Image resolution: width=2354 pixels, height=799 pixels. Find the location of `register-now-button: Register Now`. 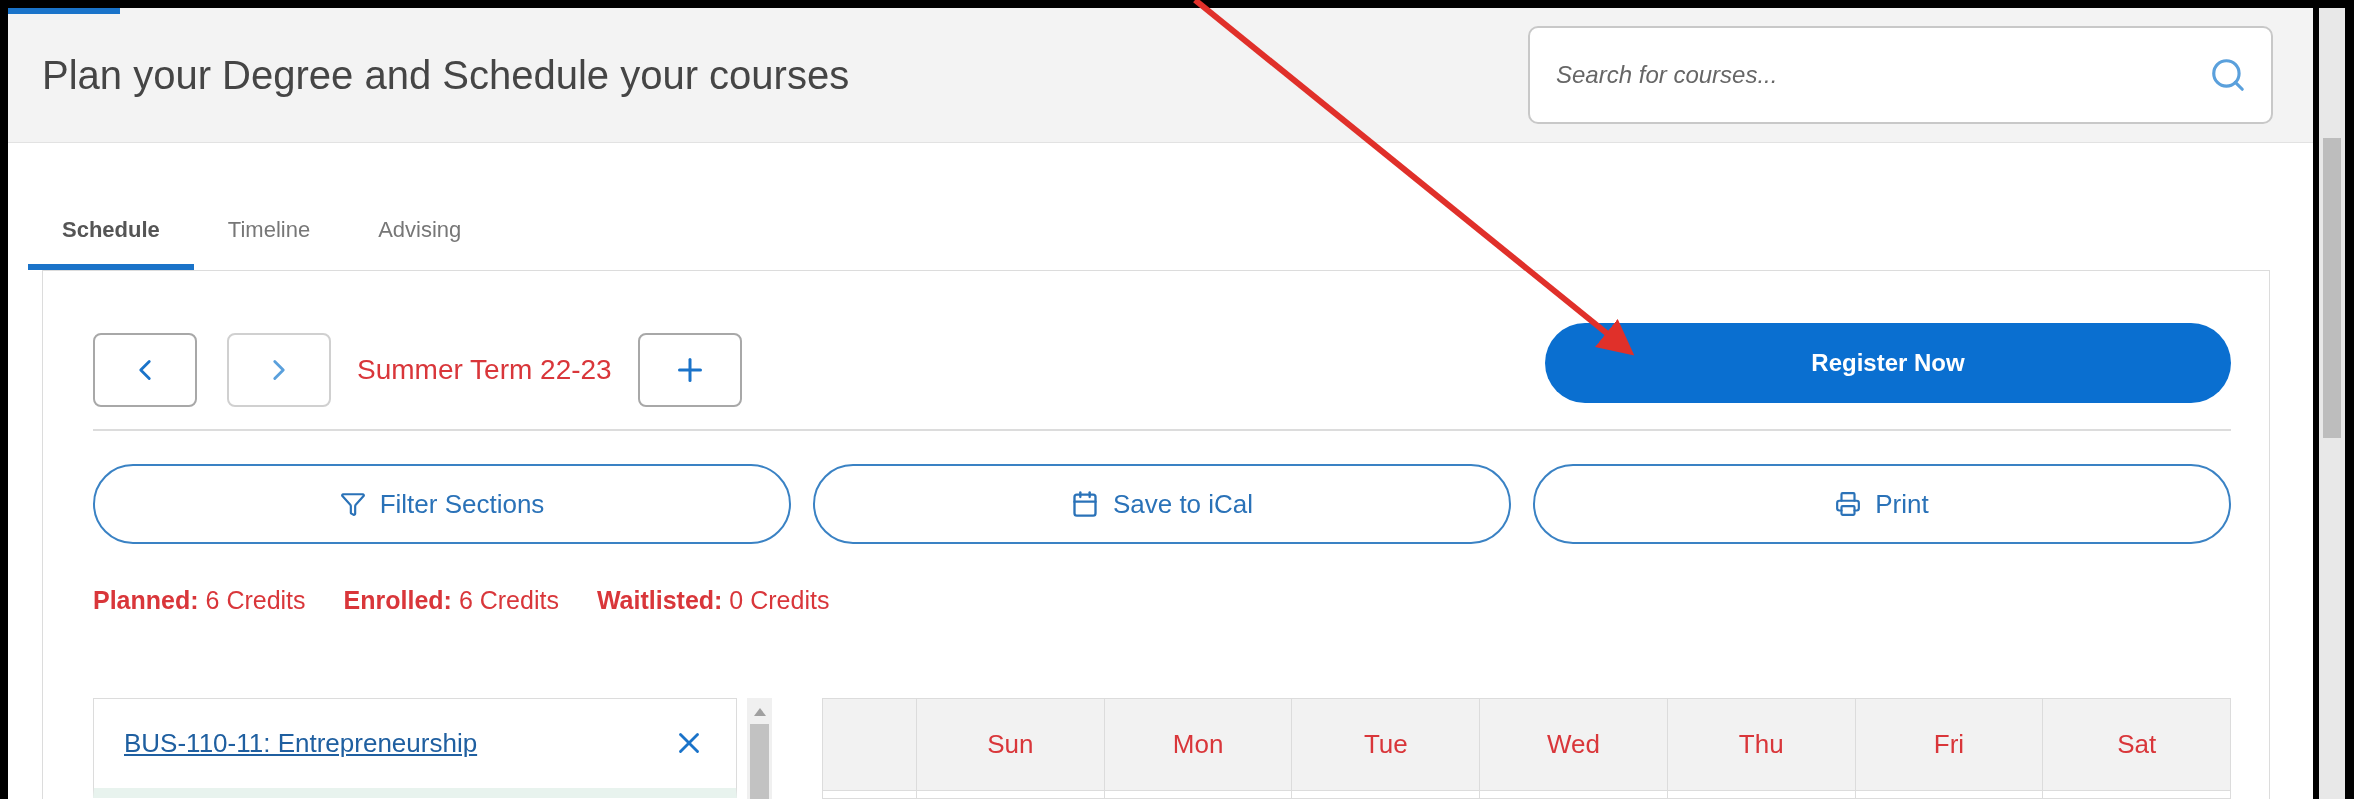

register-now-button: Register Now is located at coordinates (1888, 363).